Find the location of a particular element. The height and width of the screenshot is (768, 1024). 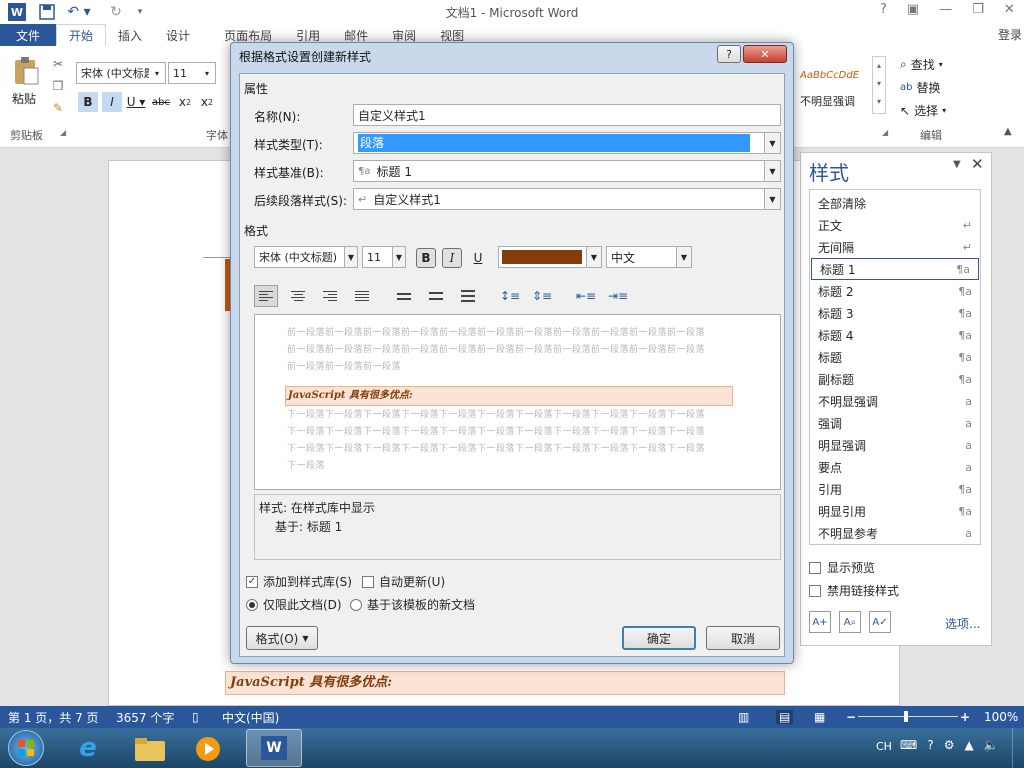

ok-button: 确定 is located at coordinates (659, 638).